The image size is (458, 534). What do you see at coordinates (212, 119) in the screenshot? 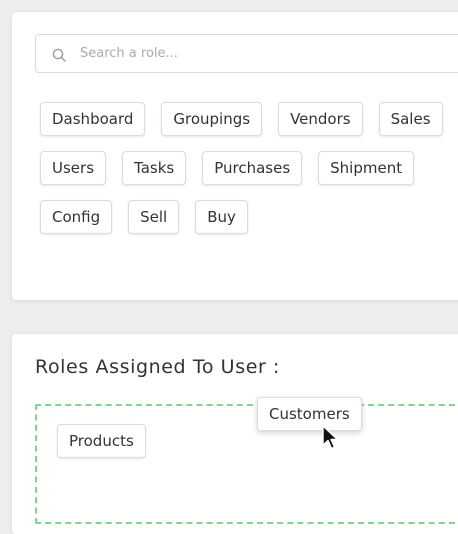
I see `role-chip-groupings: Groupings` at bounding box center [212, 119].